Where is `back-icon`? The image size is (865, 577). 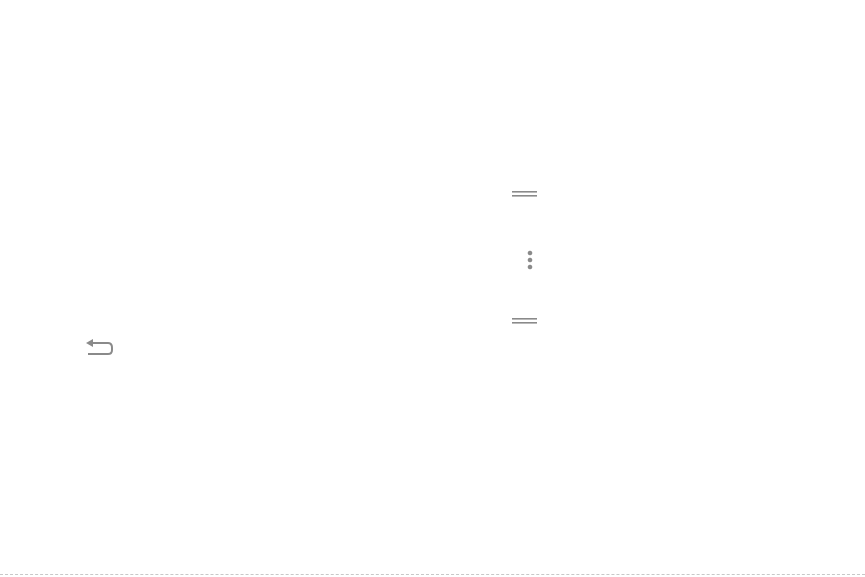
back-icon is located at coordinates (99, 348).